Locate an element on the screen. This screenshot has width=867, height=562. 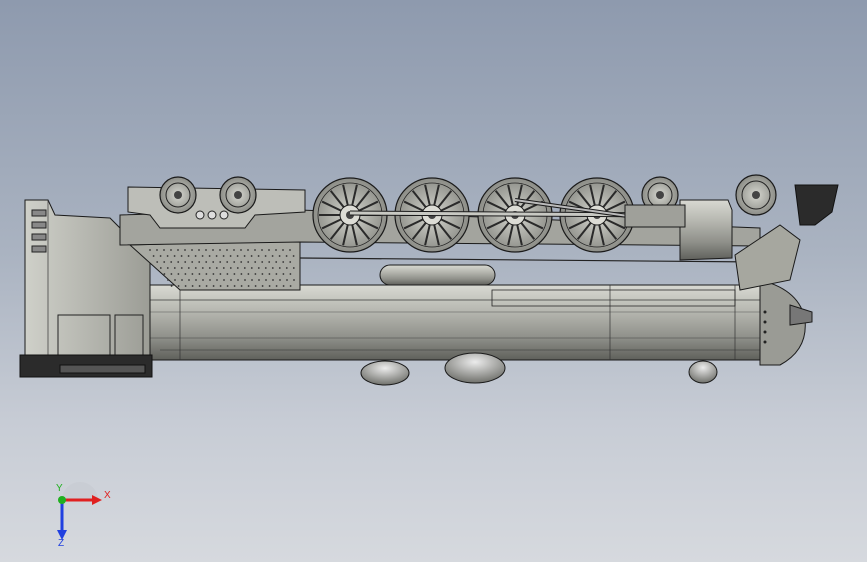
boiler is located at coordinates (470, 322).